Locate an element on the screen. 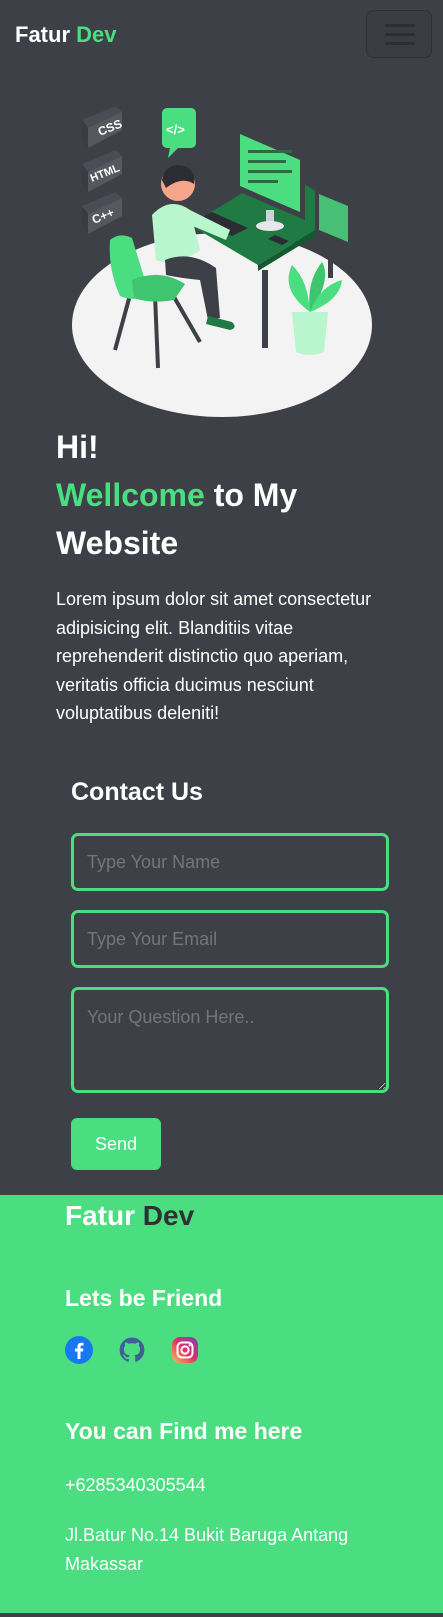 This screenshot has height=1617, width=443. email-input is located at coordinates (230, 939).